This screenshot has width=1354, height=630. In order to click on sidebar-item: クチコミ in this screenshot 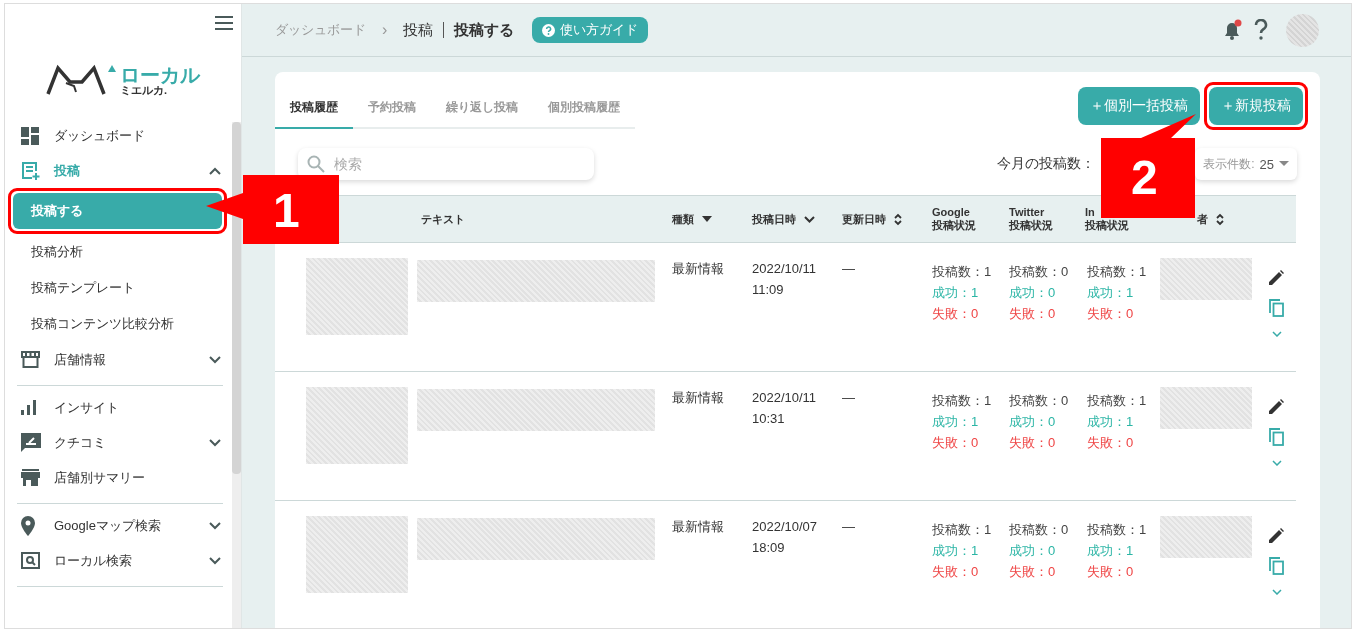, I will do `click(120, 442)`.